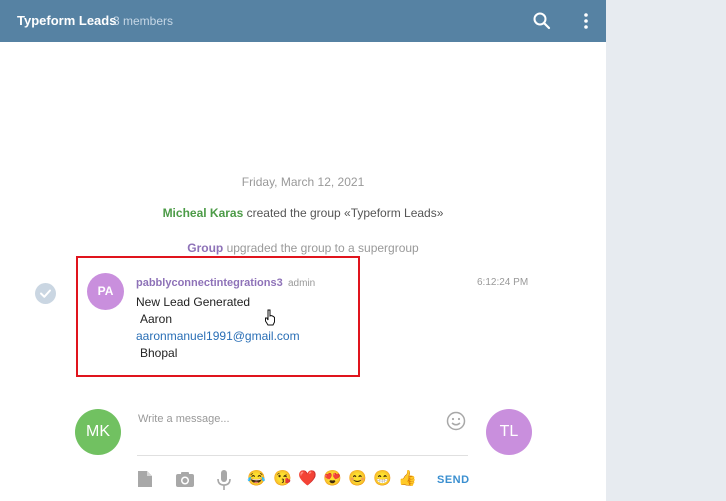 The height and width of the screenshot is (501, 726). Describe the element at coordinates (185, 480) in the screenshot. I see `camera-icon` at that location.